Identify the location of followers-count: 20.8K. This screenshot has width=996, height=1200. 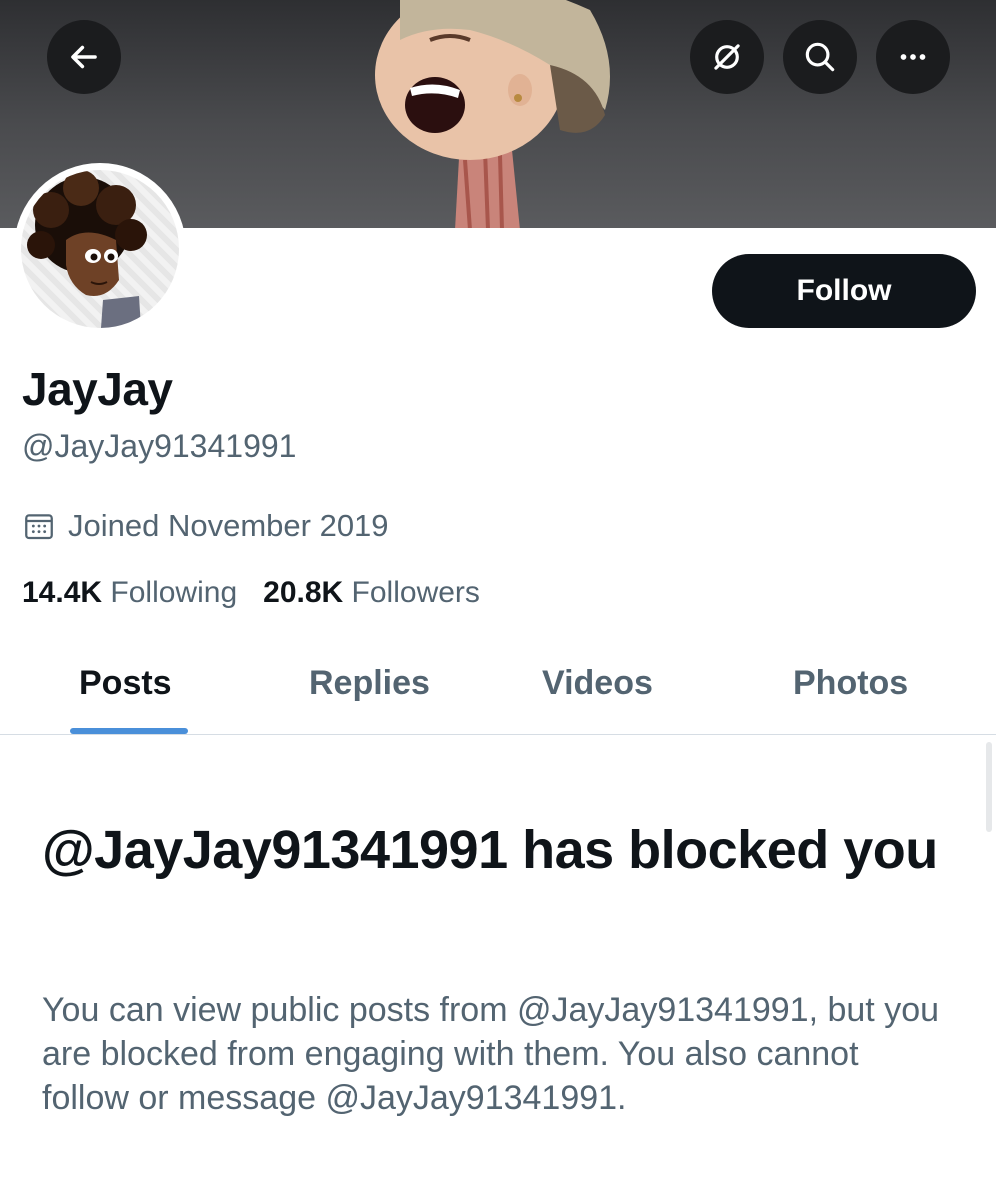
(303, 592).